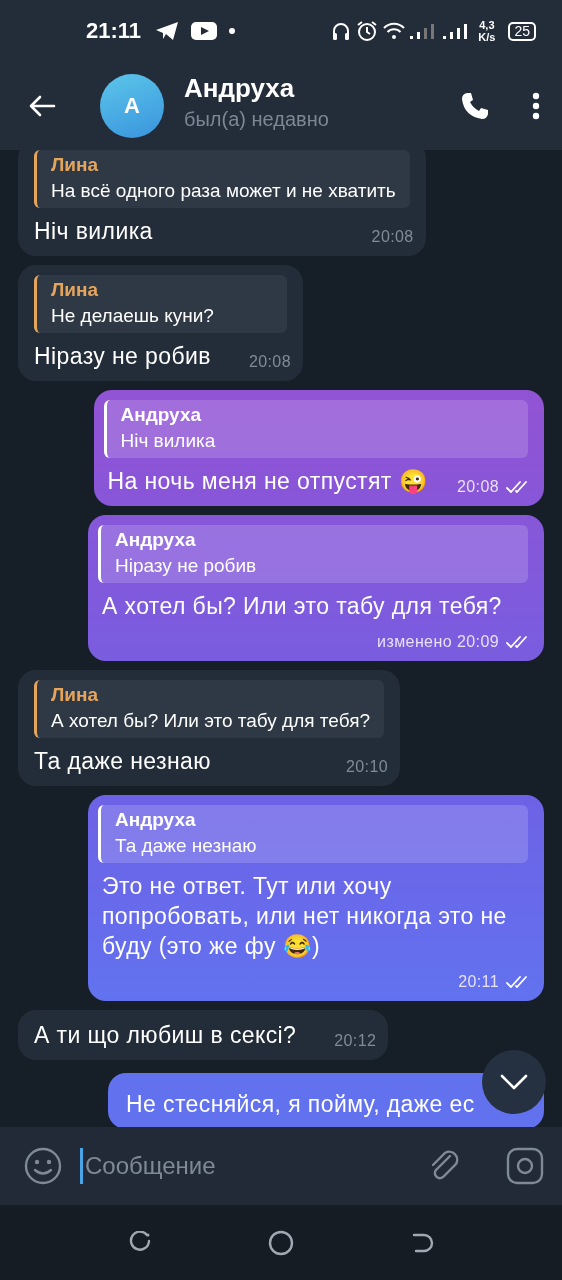  What do you see at coordinates (167, 31) in the screenshot?
I see `paper-plane-icon` at bounding box center [167, 31].